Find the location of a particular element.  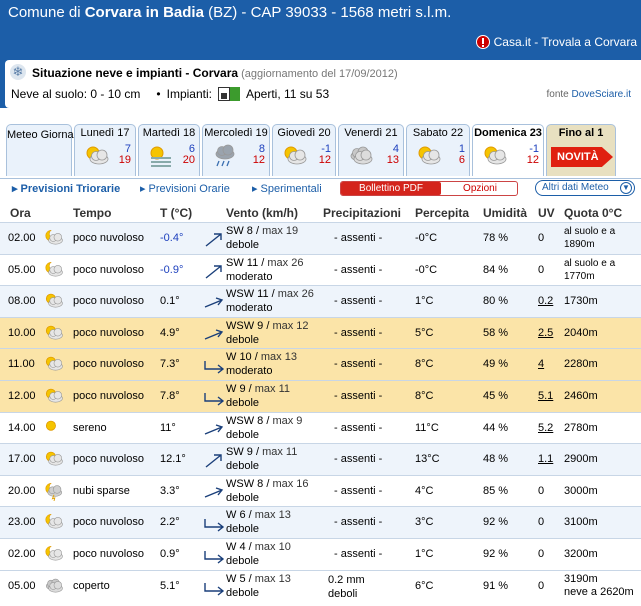

row-temperature: -0.4° is located at coordinates (172, 238).